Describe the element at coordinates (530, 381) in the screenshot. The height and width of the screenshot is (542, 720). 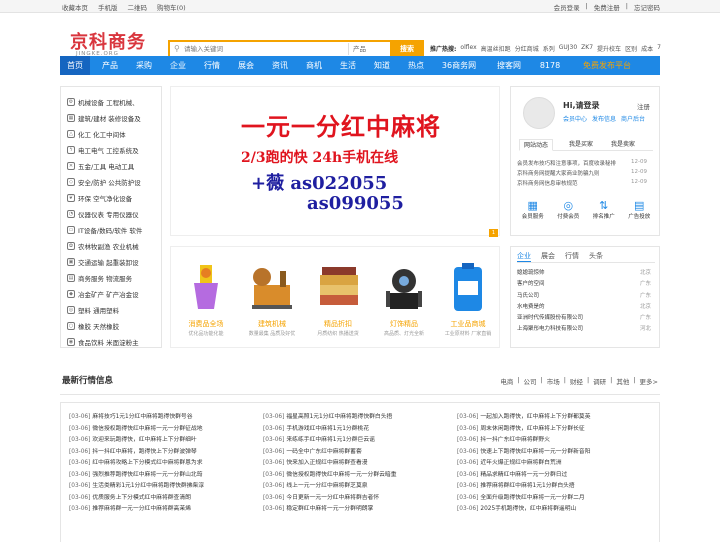
I see `market-tab: 公司` at that location.